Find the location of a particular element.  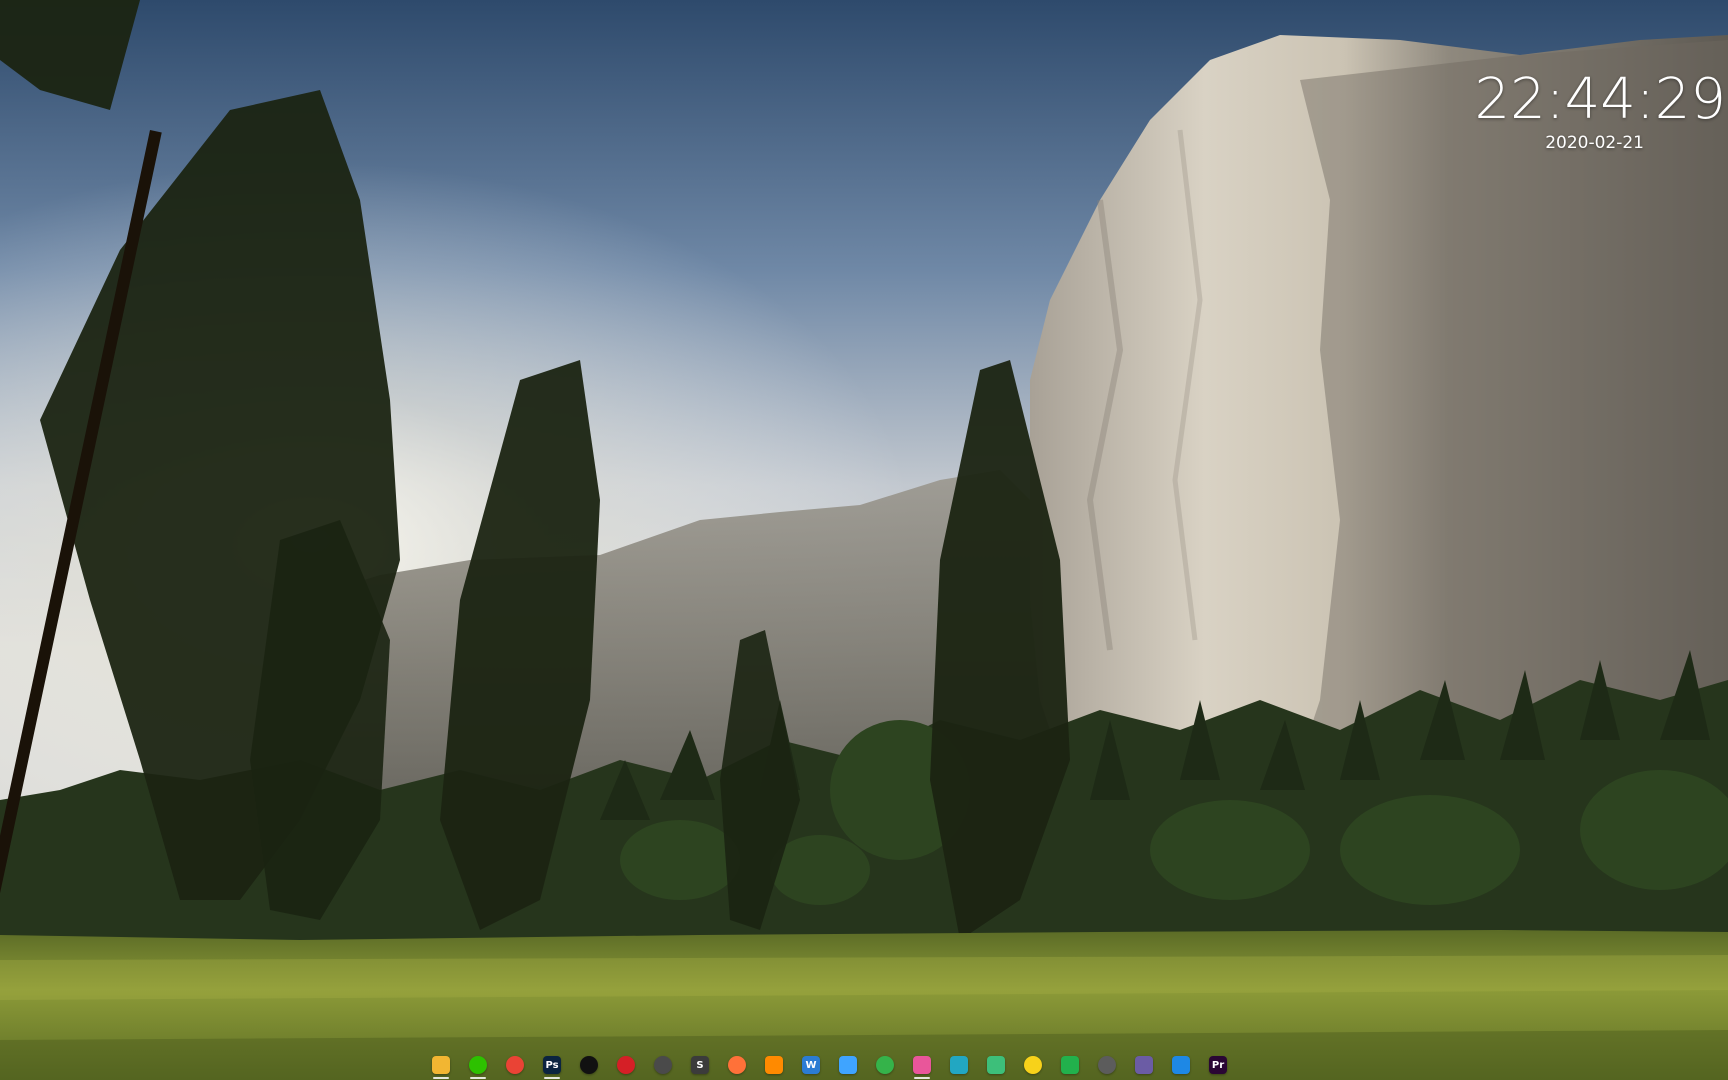

circle-app-icon is located at coordinates (663, 1065).